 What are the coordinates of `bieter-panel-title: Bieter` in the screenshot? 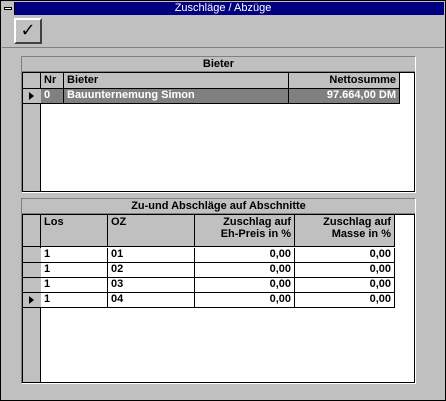 It's located at (218, 64).